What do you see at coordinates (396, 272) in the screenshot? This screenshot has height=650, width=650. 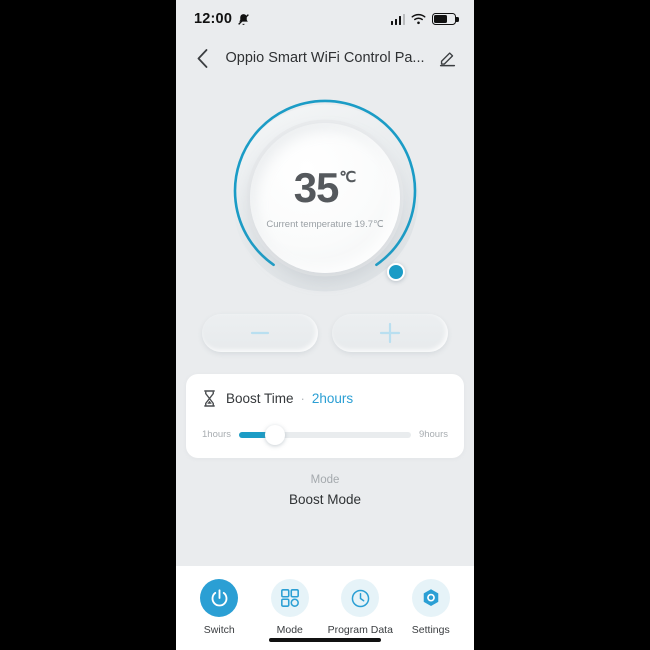 I see `dial-knob` at bounding box center [396, 272].